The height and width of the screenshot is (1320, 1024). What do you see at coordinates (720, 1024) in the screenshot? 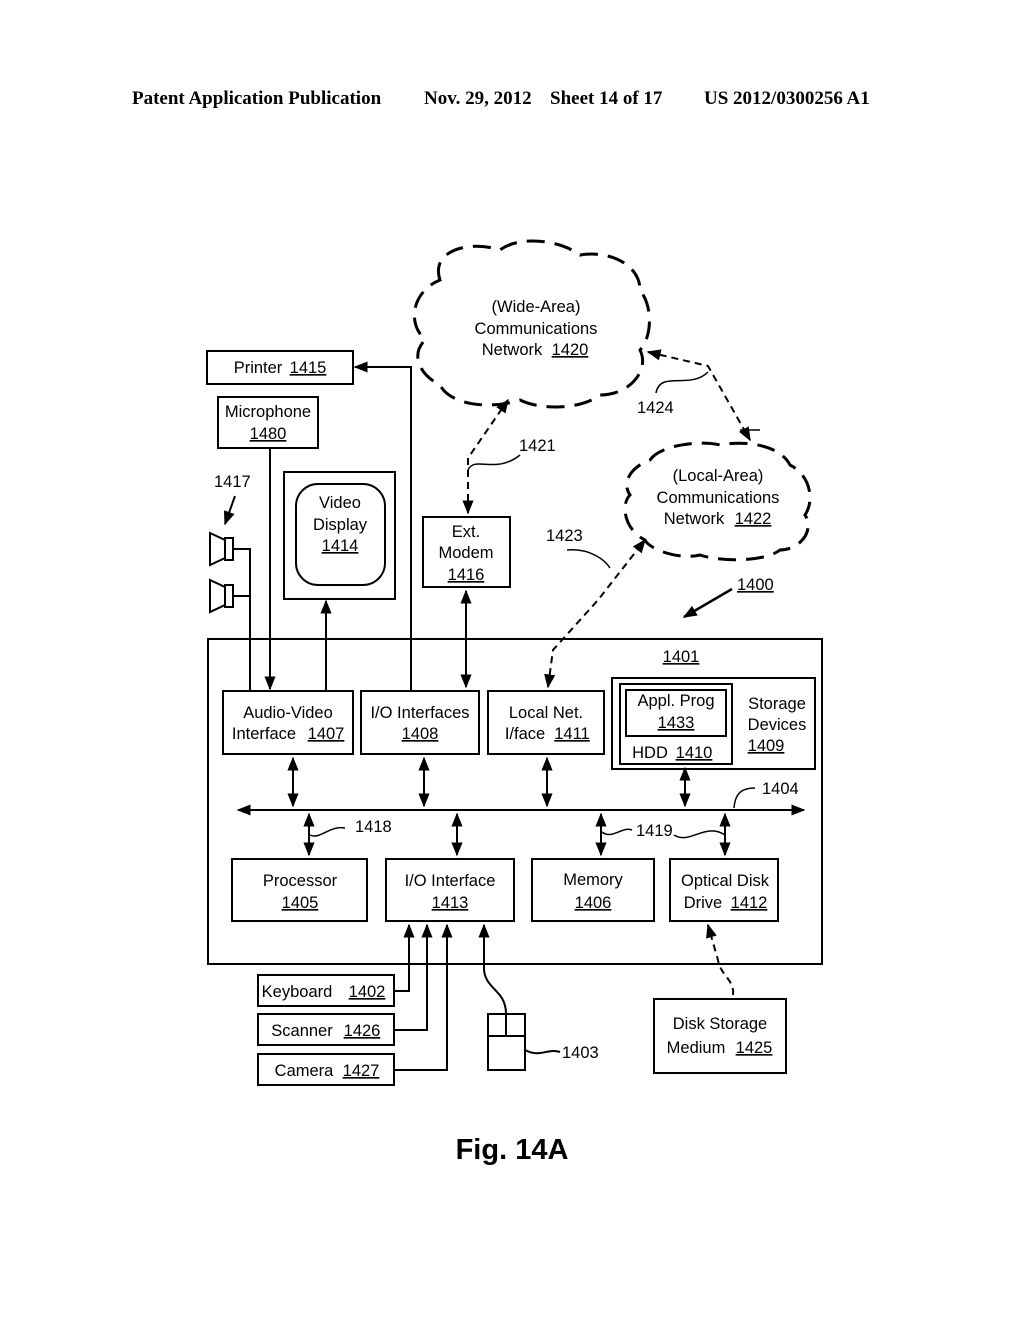
I see `disk-medium-label-1: Disk Storage` at bounding box center [720, 1024].